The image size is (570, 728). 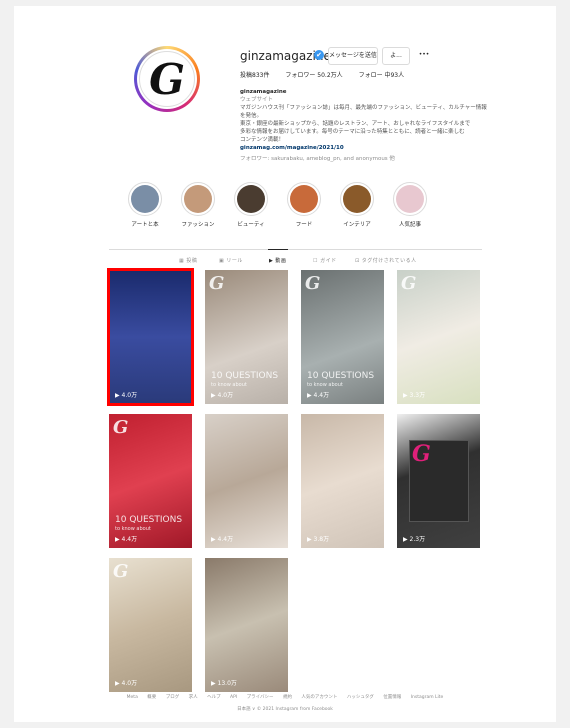 I want to click on view-count: ▶ 3.3万, so click(x=414, y=395).